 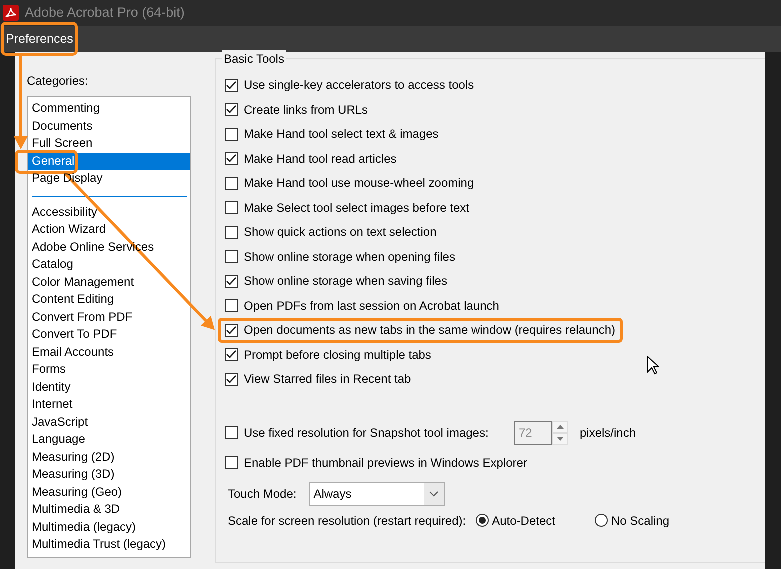 I want to click on option-label: Create links from URLs, so click(x=306, y=110).